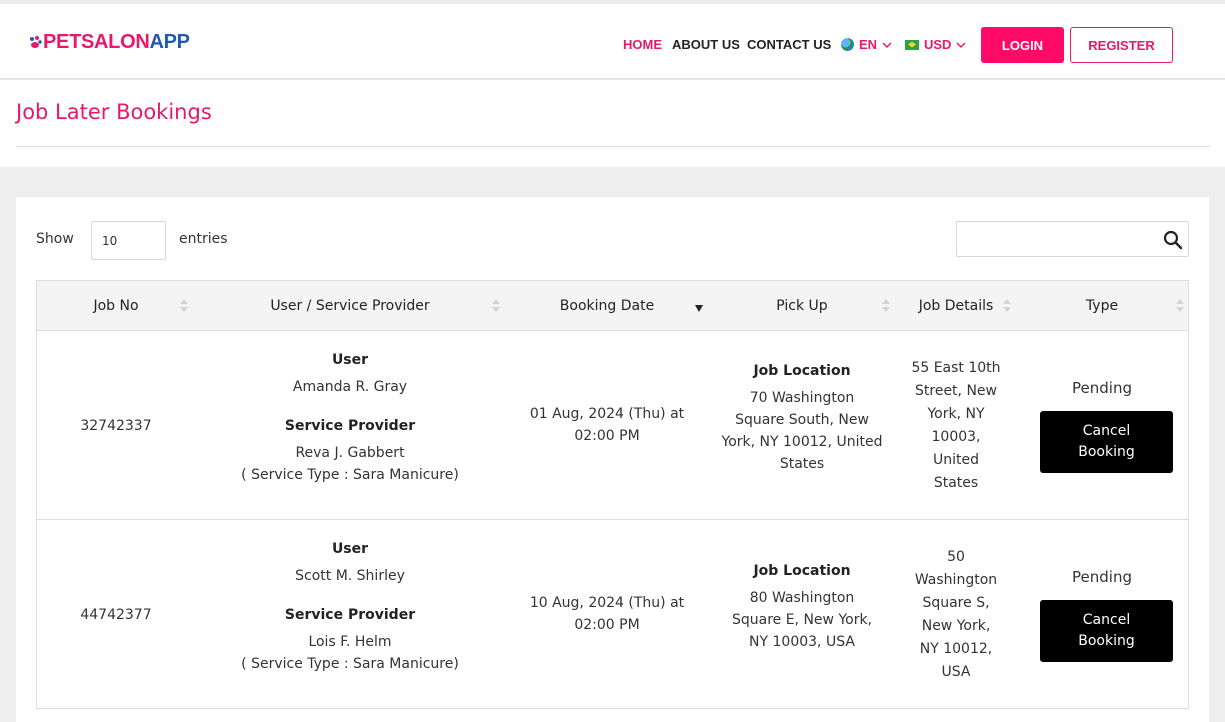 The width and height of the screenshot is (1225, 722). Describe the element at coordinates (956, 603) in the screenshot. I see `details-line: Square S,` at that location.